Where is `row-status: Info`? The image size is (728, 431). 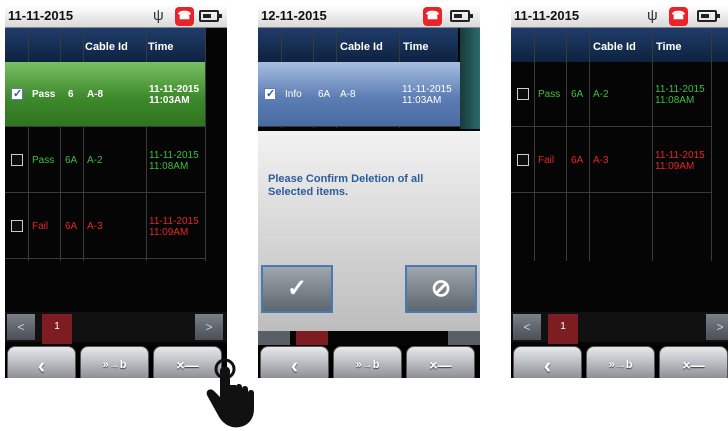 row-status: Info is located at coordinates (293, 94).